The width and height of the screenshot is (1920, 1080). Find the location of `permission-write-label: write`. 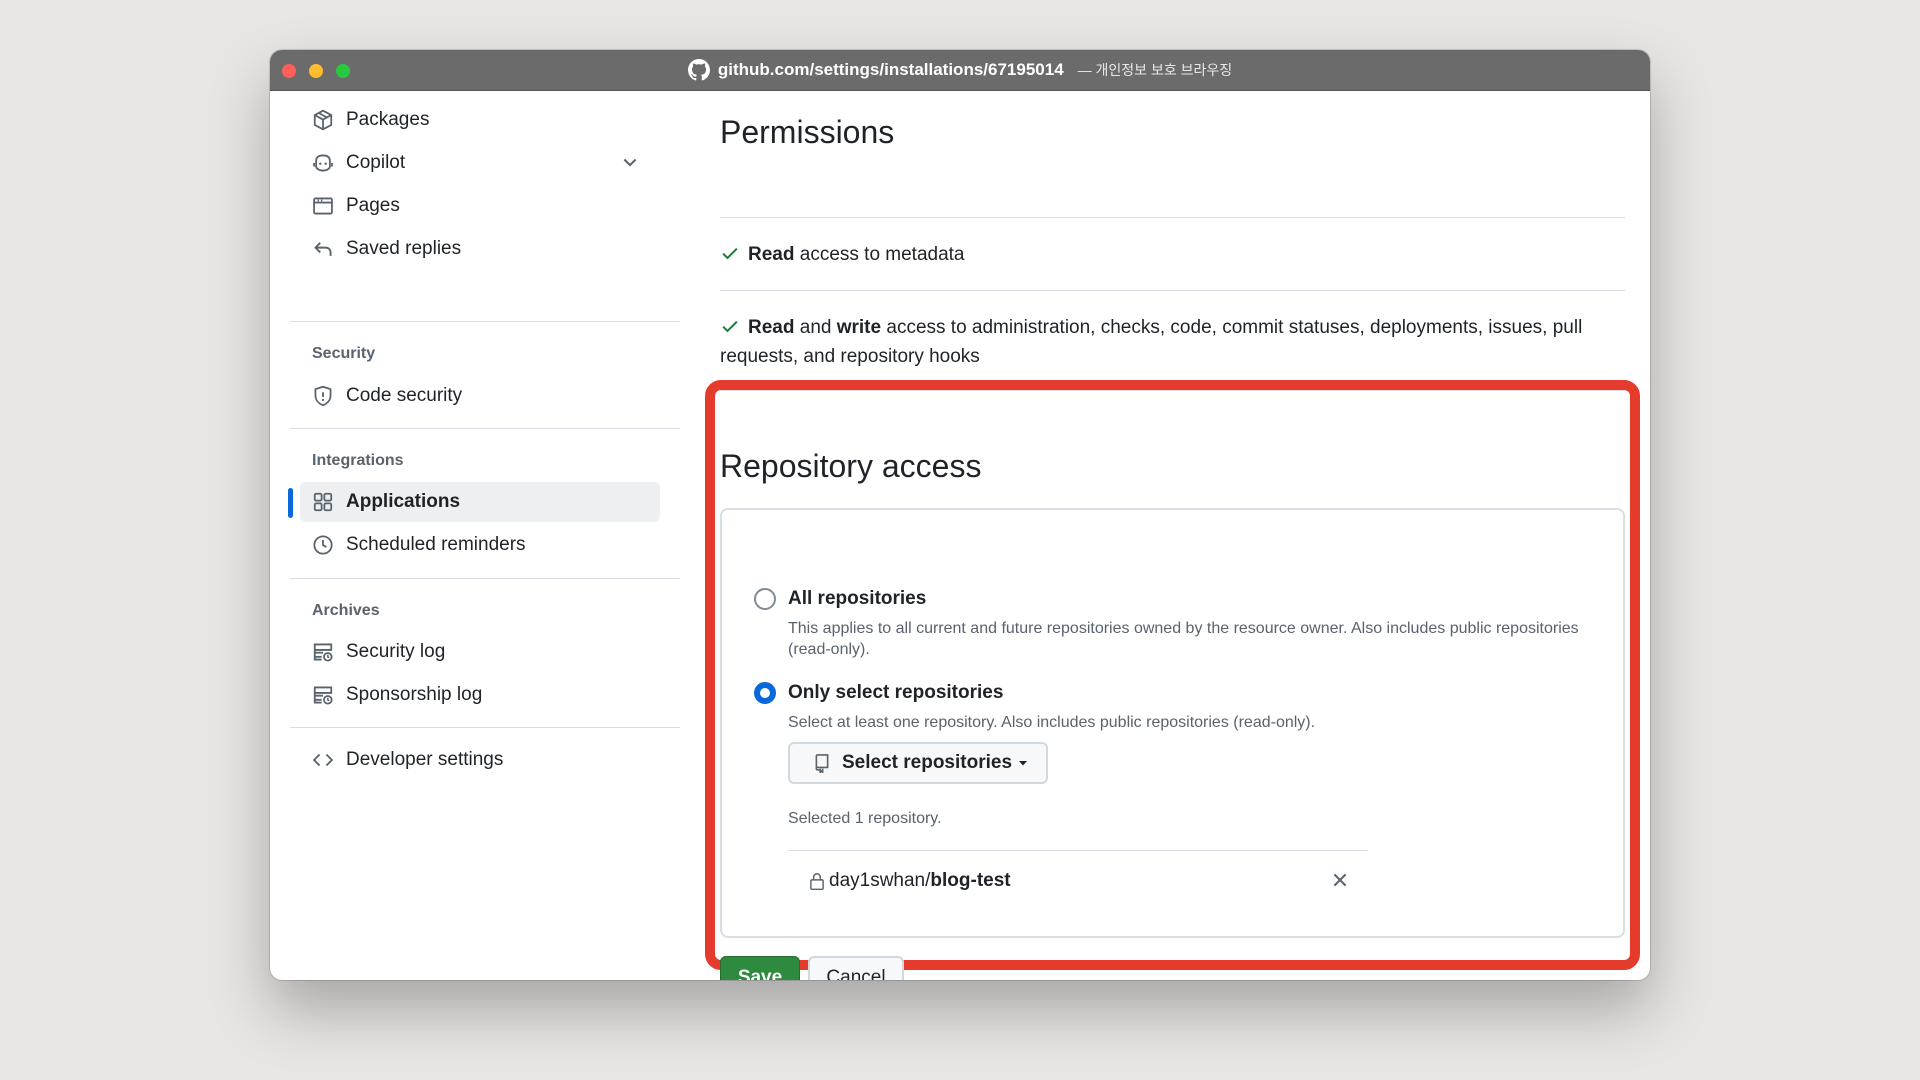

permission-write-label: write is located at coordinates (859, 327).